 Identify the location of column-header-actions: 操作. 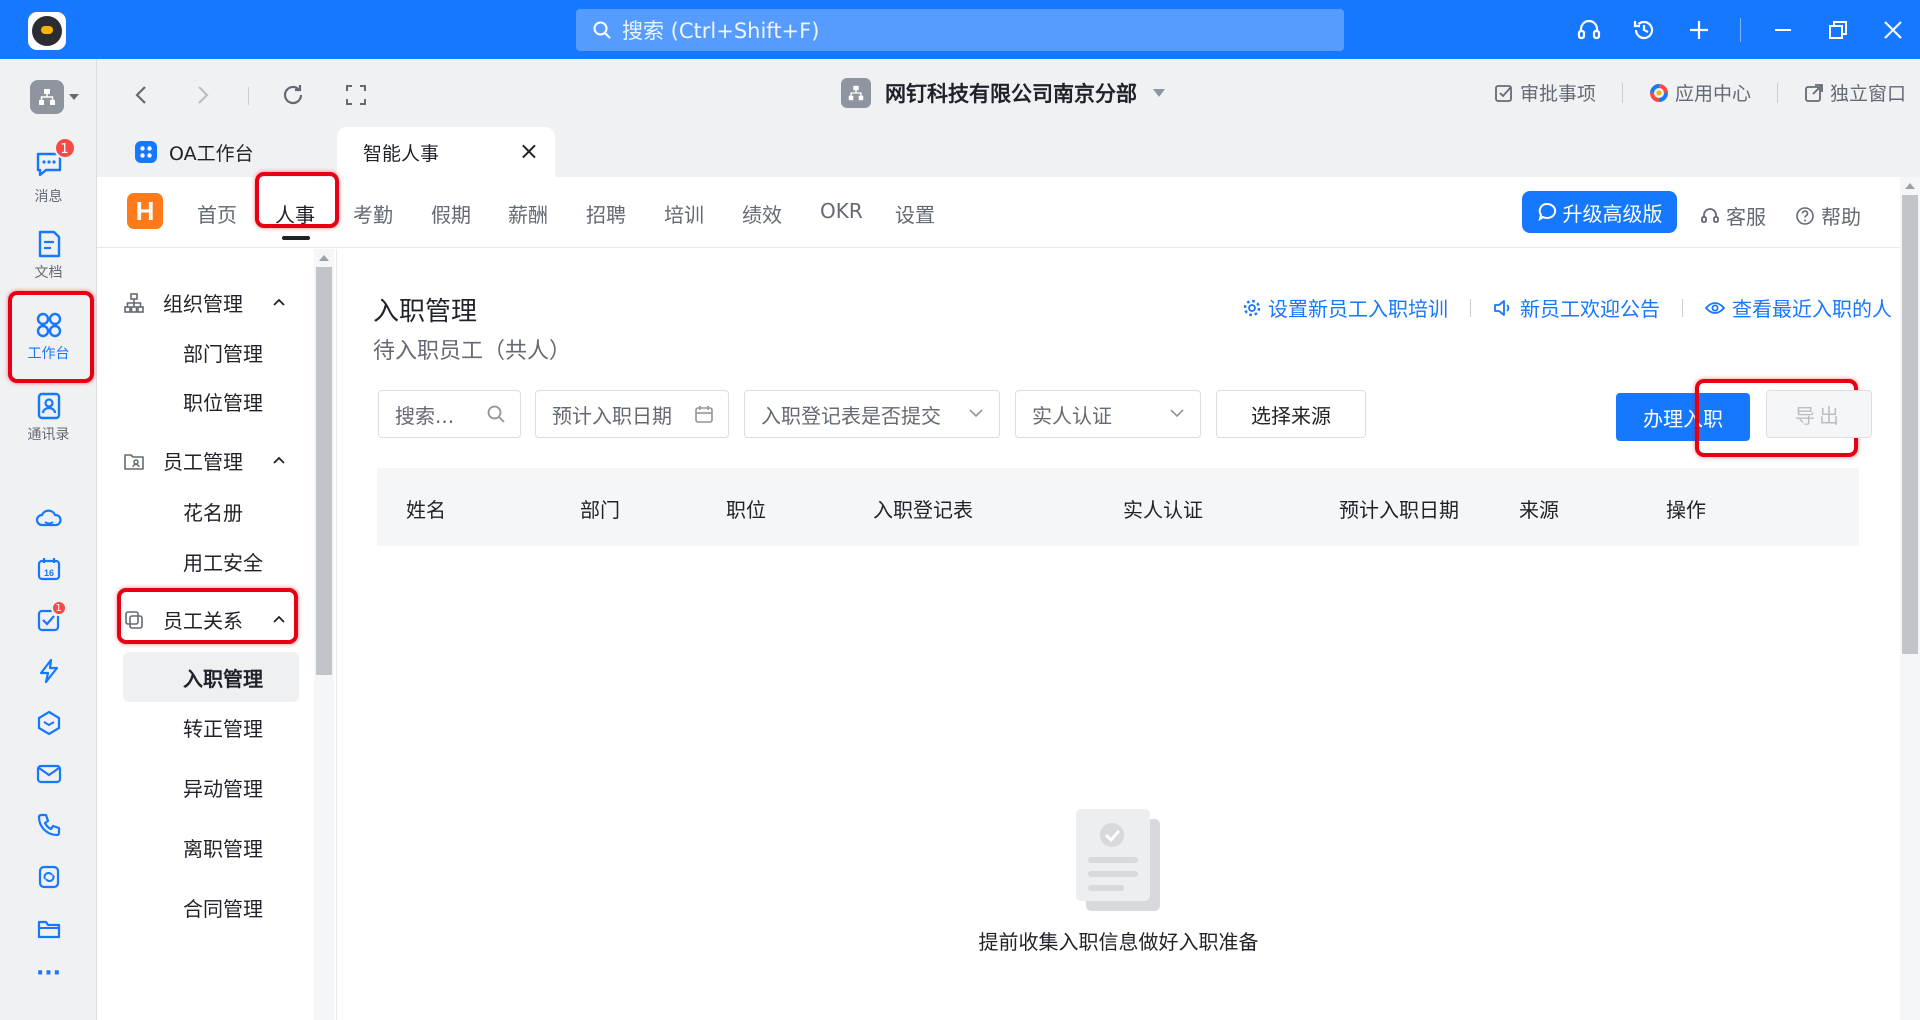
(1686, 508).